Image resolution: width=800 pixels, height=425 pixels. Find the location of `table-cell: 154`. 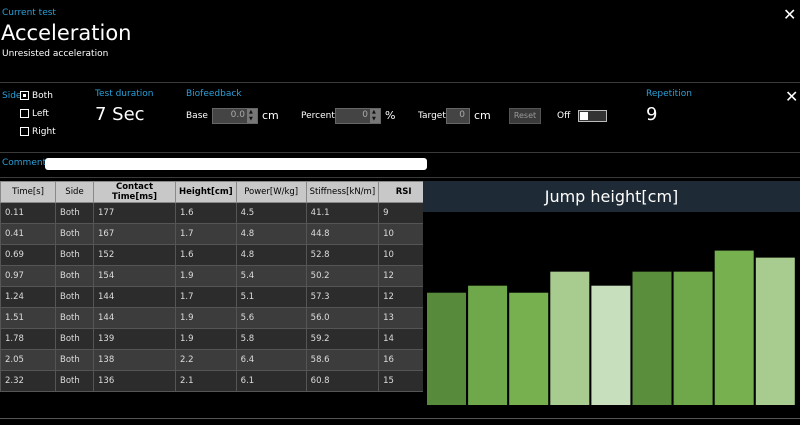

table-cell: 154 is located at coordinates (134, 276).